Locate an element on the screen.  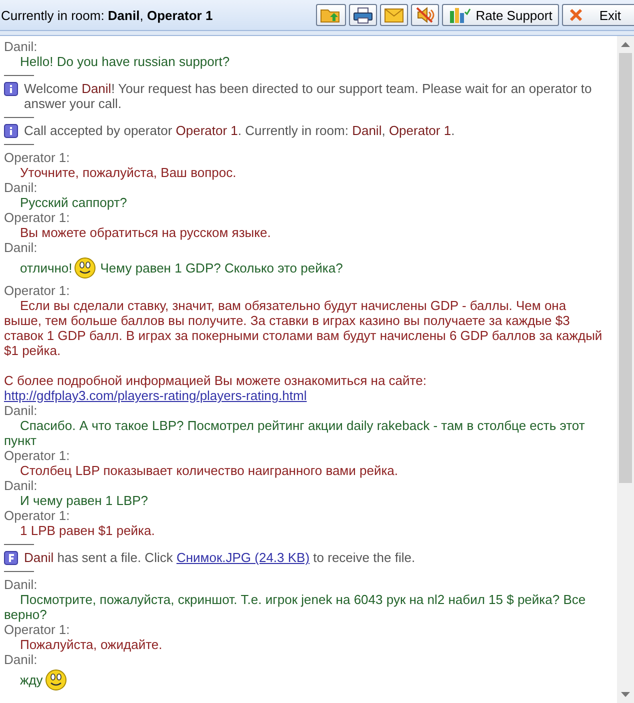
message-text: И чему равен 1 LBP? is located at coordinates (84, 500).